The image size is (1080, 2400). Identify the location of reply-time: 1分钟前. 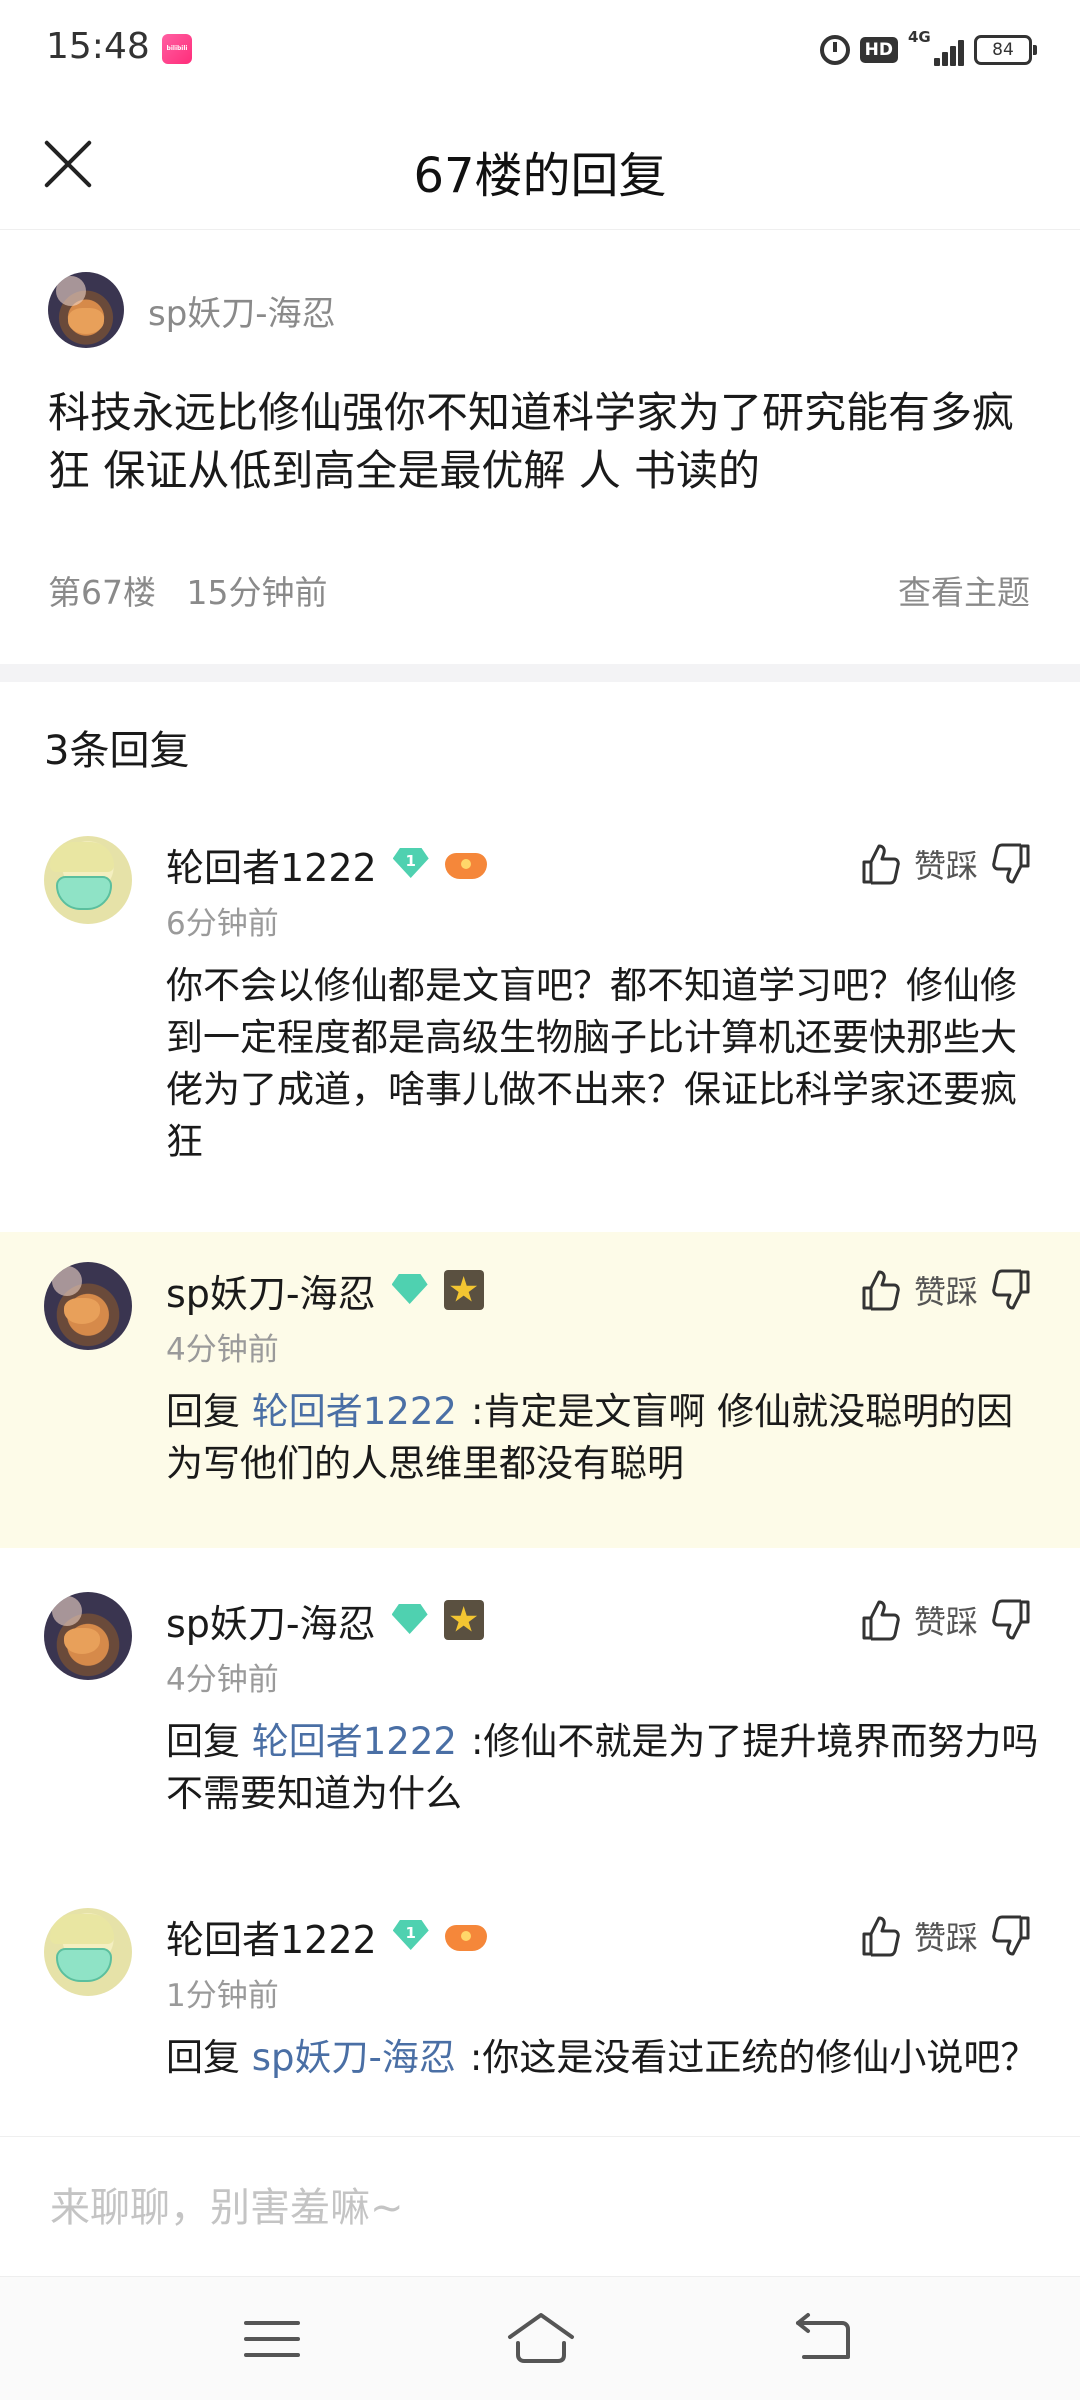
(222, 1996).